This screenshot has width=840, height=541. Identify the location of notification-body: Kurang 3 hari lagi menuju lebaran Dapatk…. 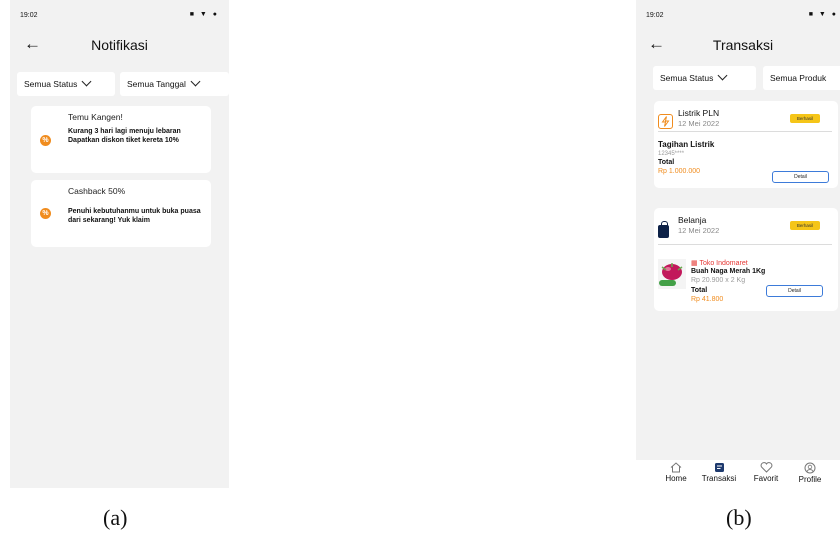
(124, 136).